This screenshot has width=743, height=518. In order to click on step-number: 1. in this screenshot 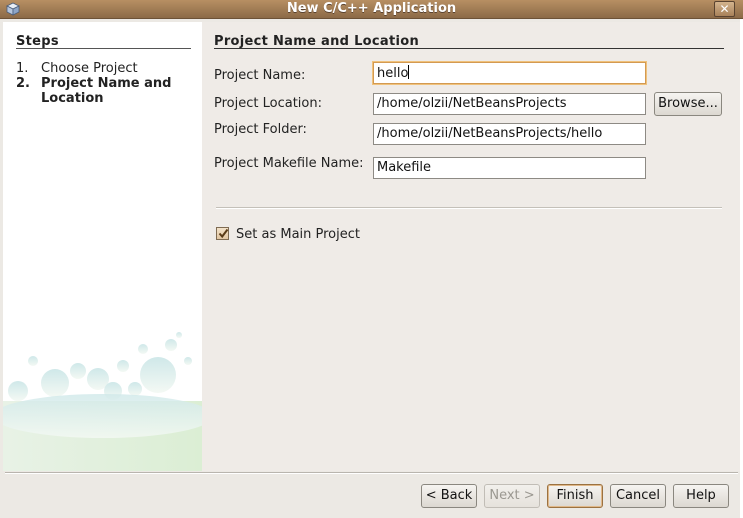, I will do `click(22, 68)`.